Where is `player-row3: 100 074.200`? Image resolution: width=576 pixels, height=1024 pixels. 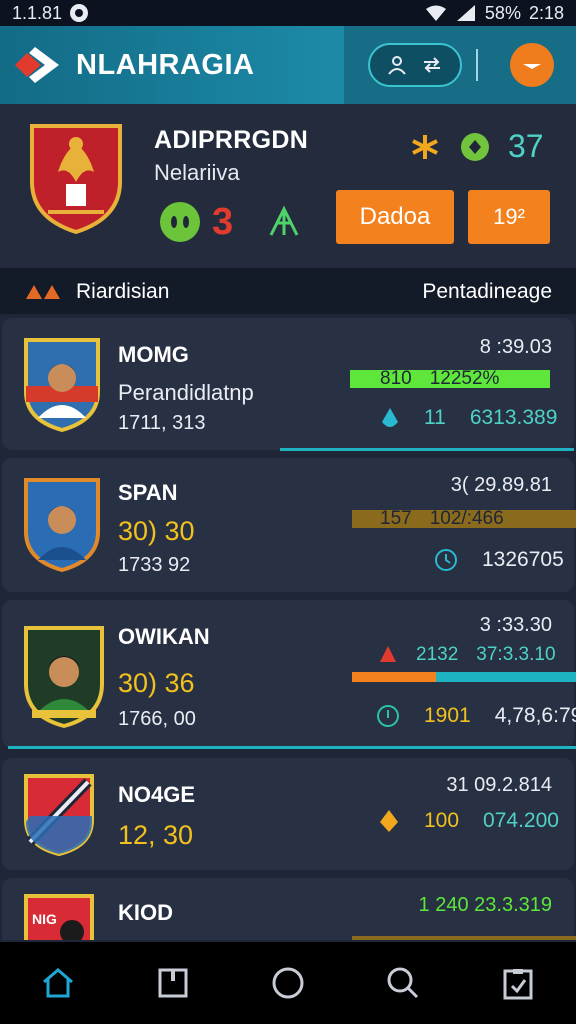 player-row3: 100 074.200 is located at coordinates (468, 821).